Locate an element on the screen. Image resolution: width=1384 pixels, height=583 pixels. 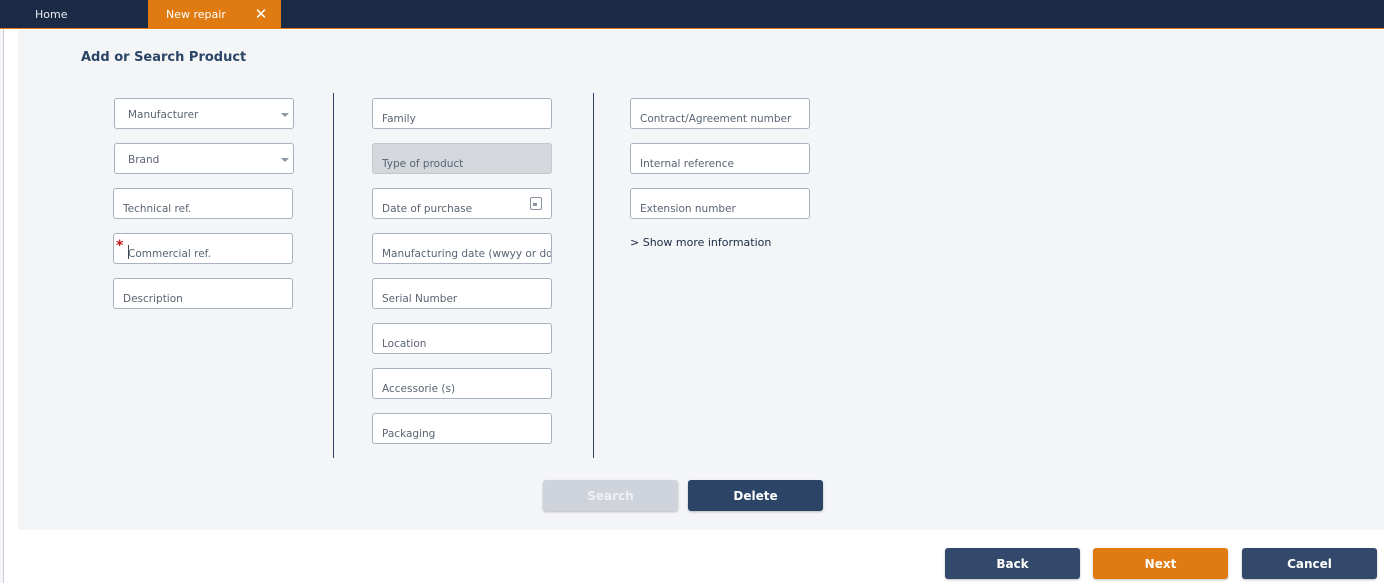
brand-select is located at coordinates (204, 158).